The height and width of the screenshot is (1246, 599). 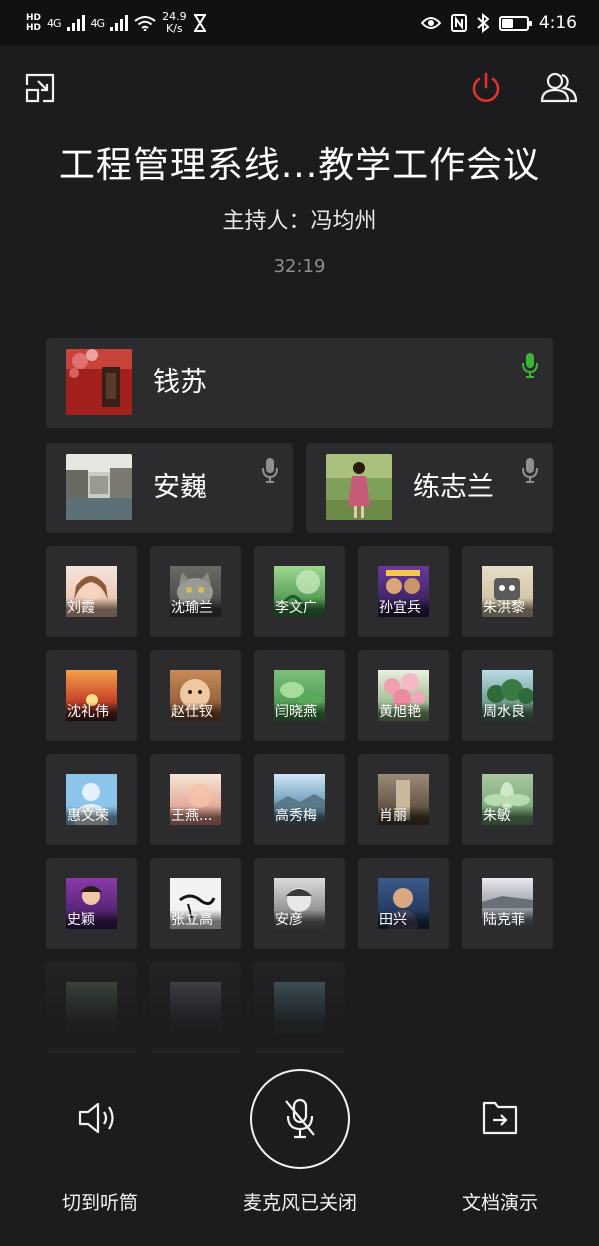 What do you see at coordinates (458, 23) in the screenshot?
I see `nfc-icon` at bounding box center [458, 23].